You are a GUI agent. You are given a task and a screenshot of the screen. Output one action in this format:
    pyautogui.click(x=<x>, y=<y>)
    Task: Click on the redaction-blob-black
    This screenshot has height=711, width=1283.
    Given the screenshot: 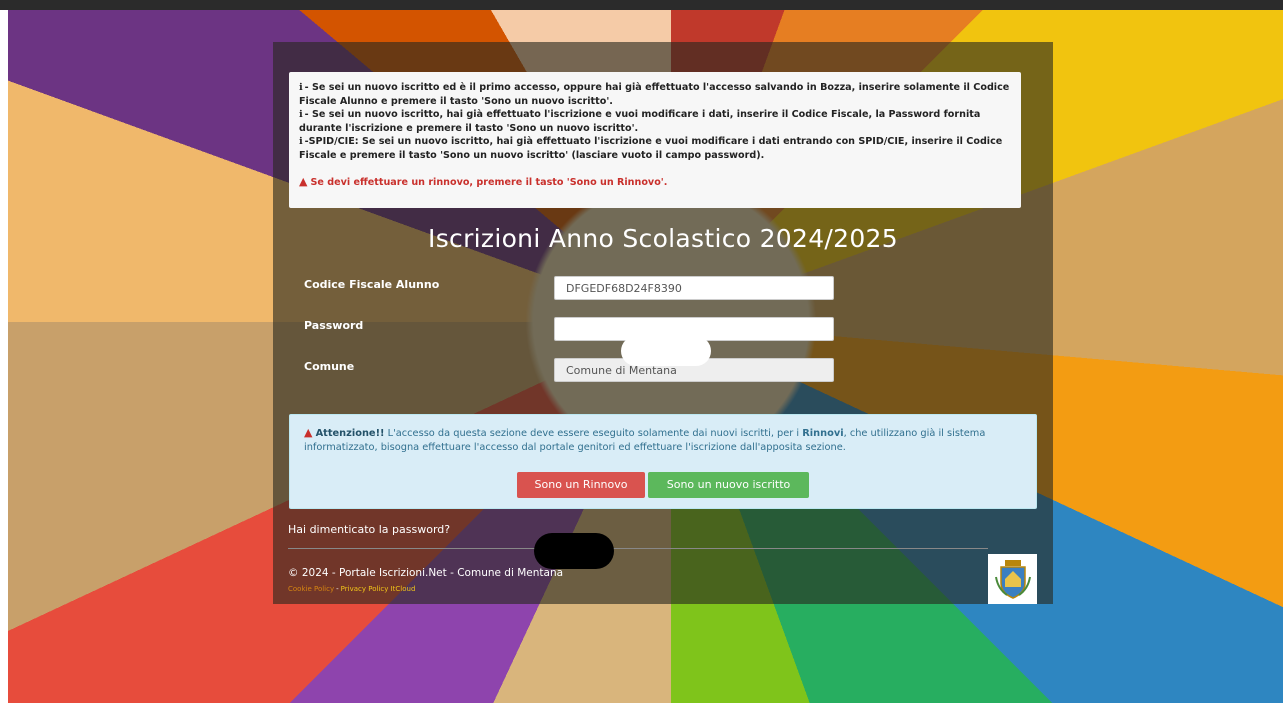 What is the action you would take?
    pyautogui.click(x=574, y=551)
    